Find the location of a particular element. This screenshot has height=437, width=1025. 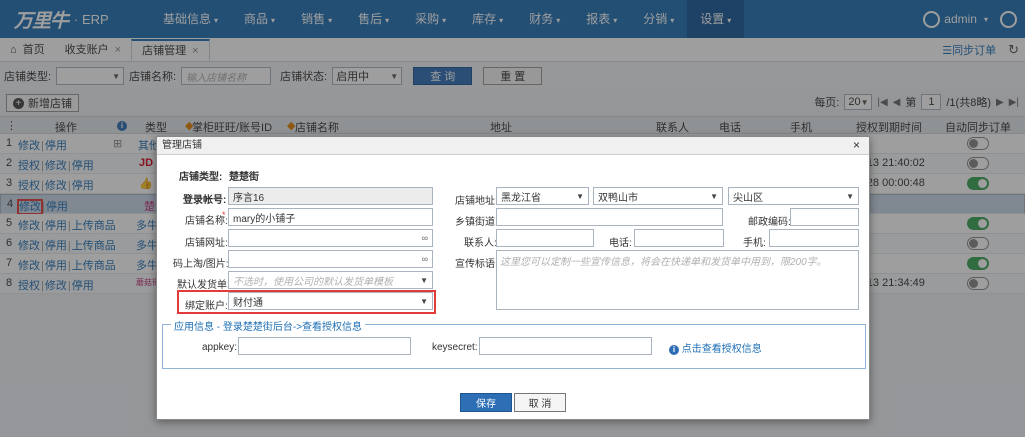

view-auth-link: i 点击查看授权信息 is located at coordinates (715, 347).